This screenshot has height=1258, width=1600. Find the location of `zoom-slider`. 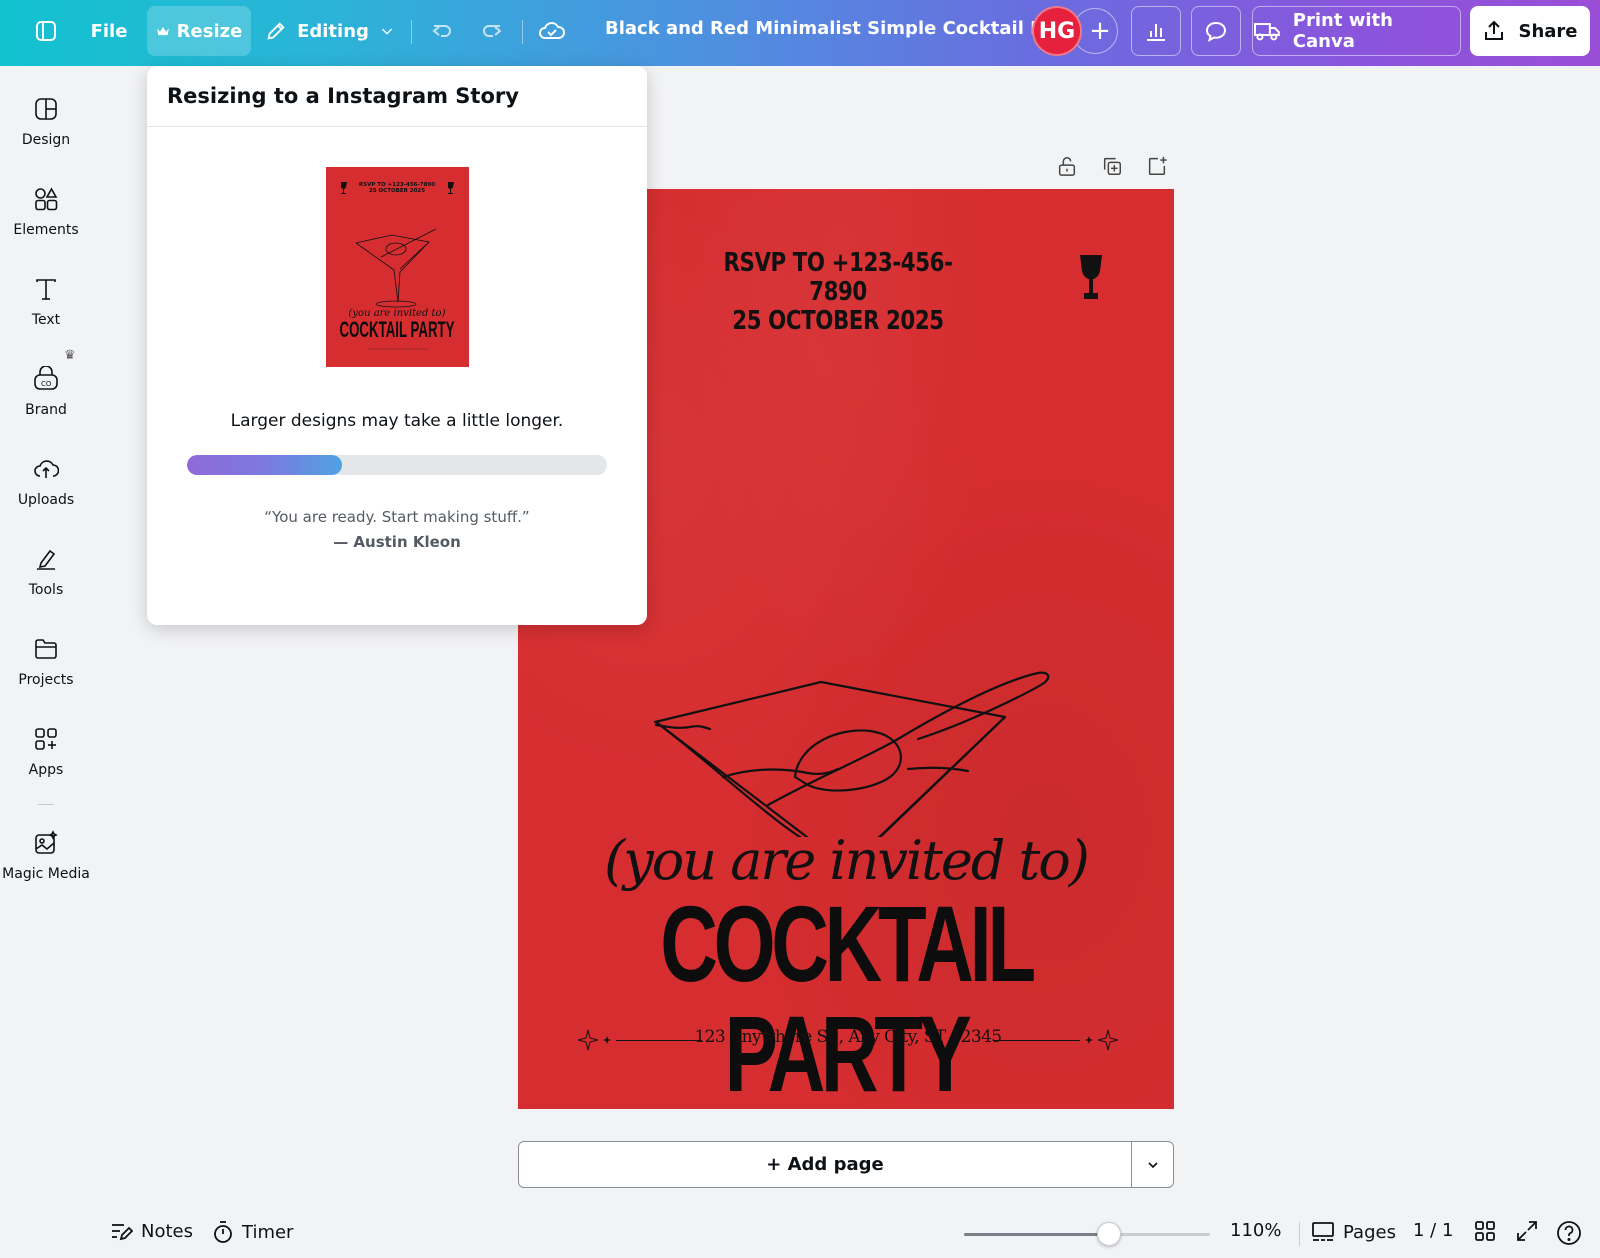

zoom-slider is located at coordinates (1087, 1234).